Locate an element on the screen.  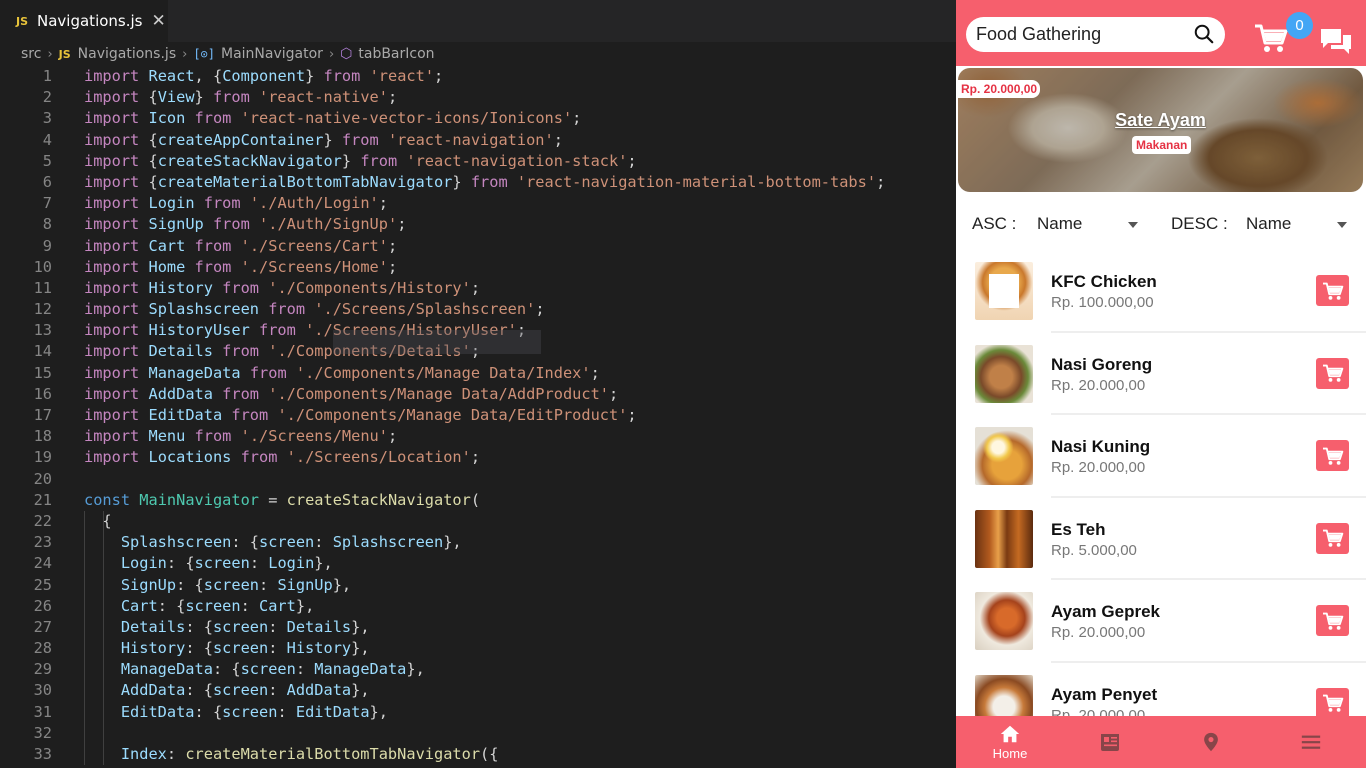
code-token: Locations is located at coordinates (190, 457).